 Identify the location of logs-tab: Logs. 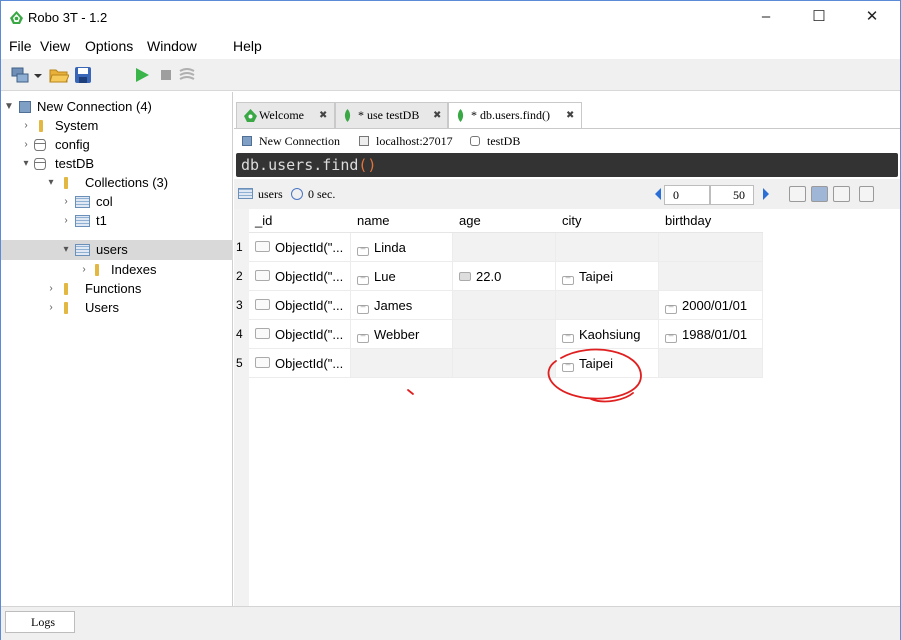
(40, 622).